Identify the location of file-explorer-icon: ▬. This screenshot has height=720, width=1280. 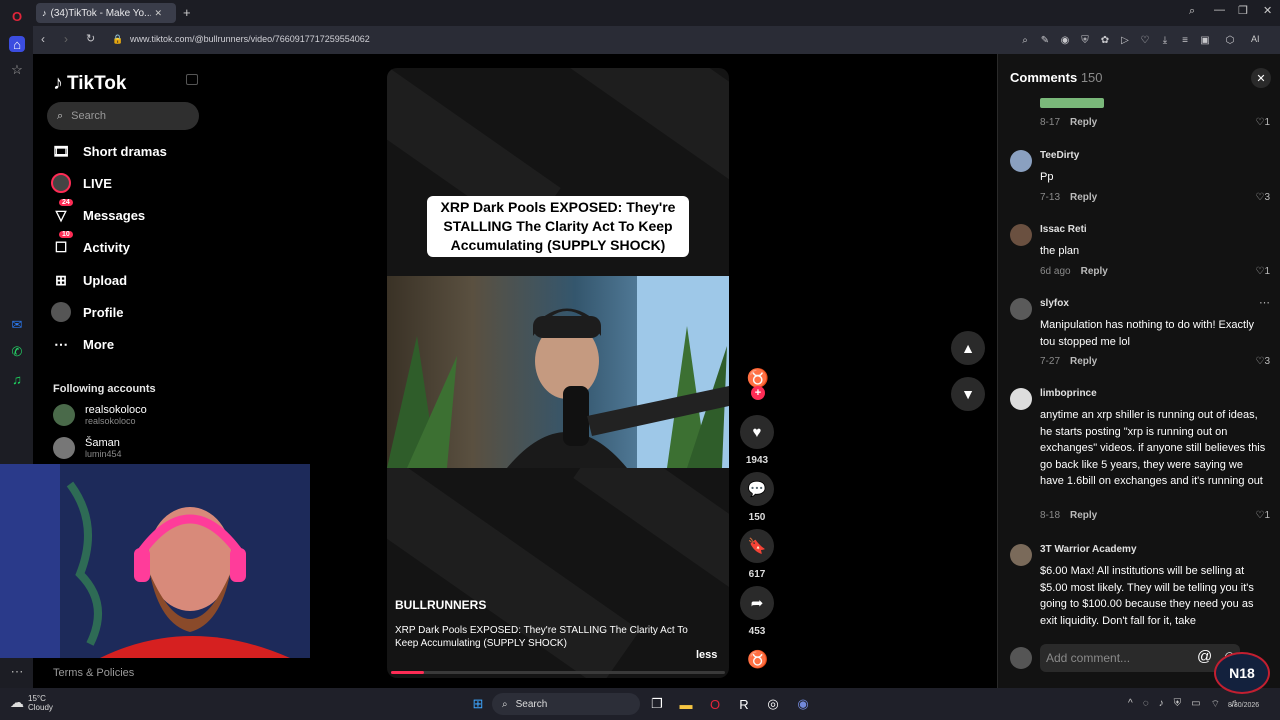
(686, 704).